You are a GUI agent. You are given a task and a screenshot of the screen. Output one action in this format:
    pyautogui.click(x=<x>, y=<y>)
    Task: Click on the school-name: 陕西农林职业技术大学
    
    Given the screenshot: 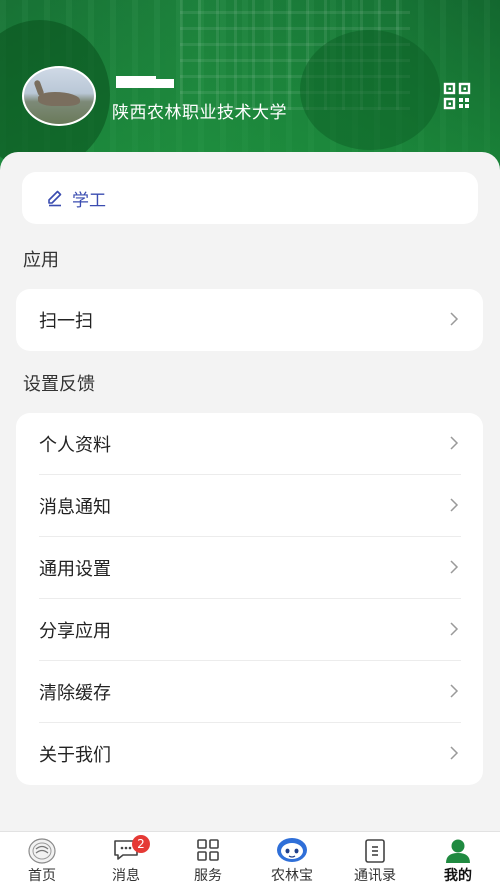 What is the action you would take?
    pyautogui.click(x=199, y=113)
    